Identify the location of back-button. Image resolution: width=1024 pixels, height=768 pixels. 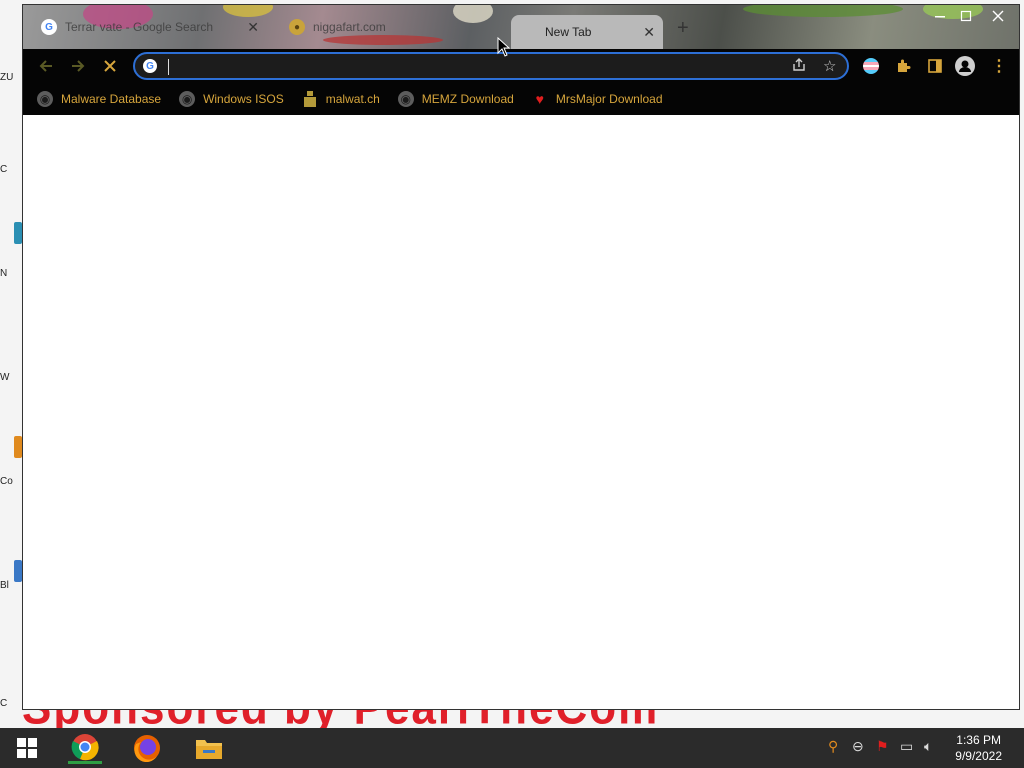
(46, 66).